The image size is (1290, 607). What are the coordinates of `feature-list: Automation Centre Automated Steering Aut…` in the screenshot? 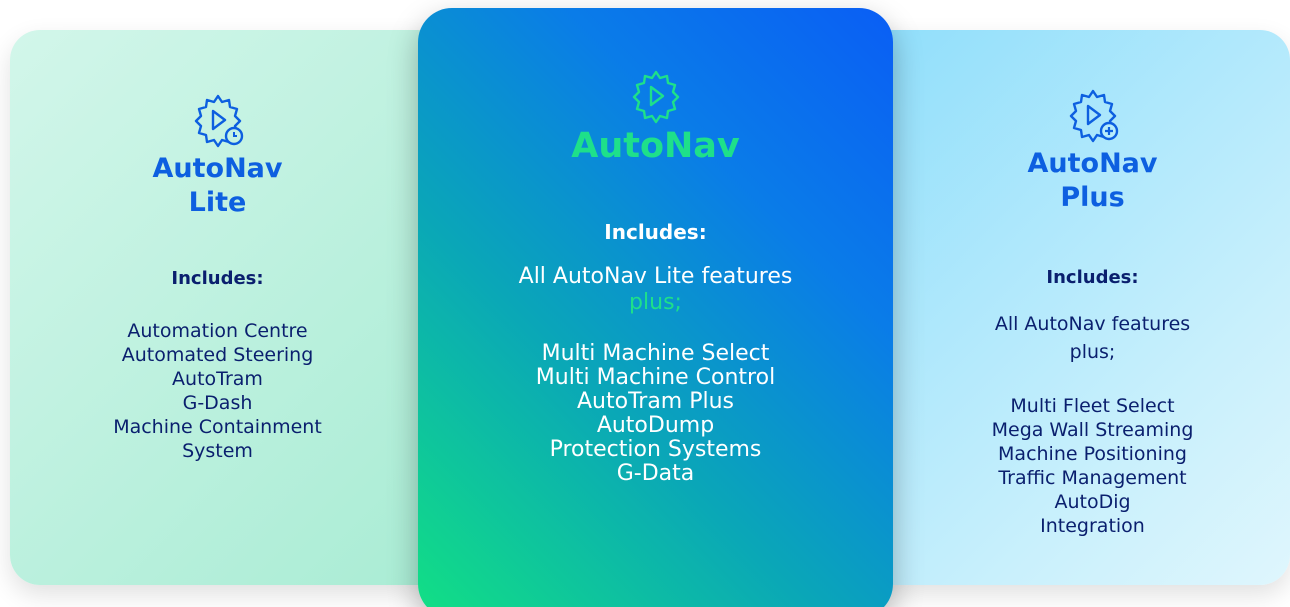 It's located at (217, 391).